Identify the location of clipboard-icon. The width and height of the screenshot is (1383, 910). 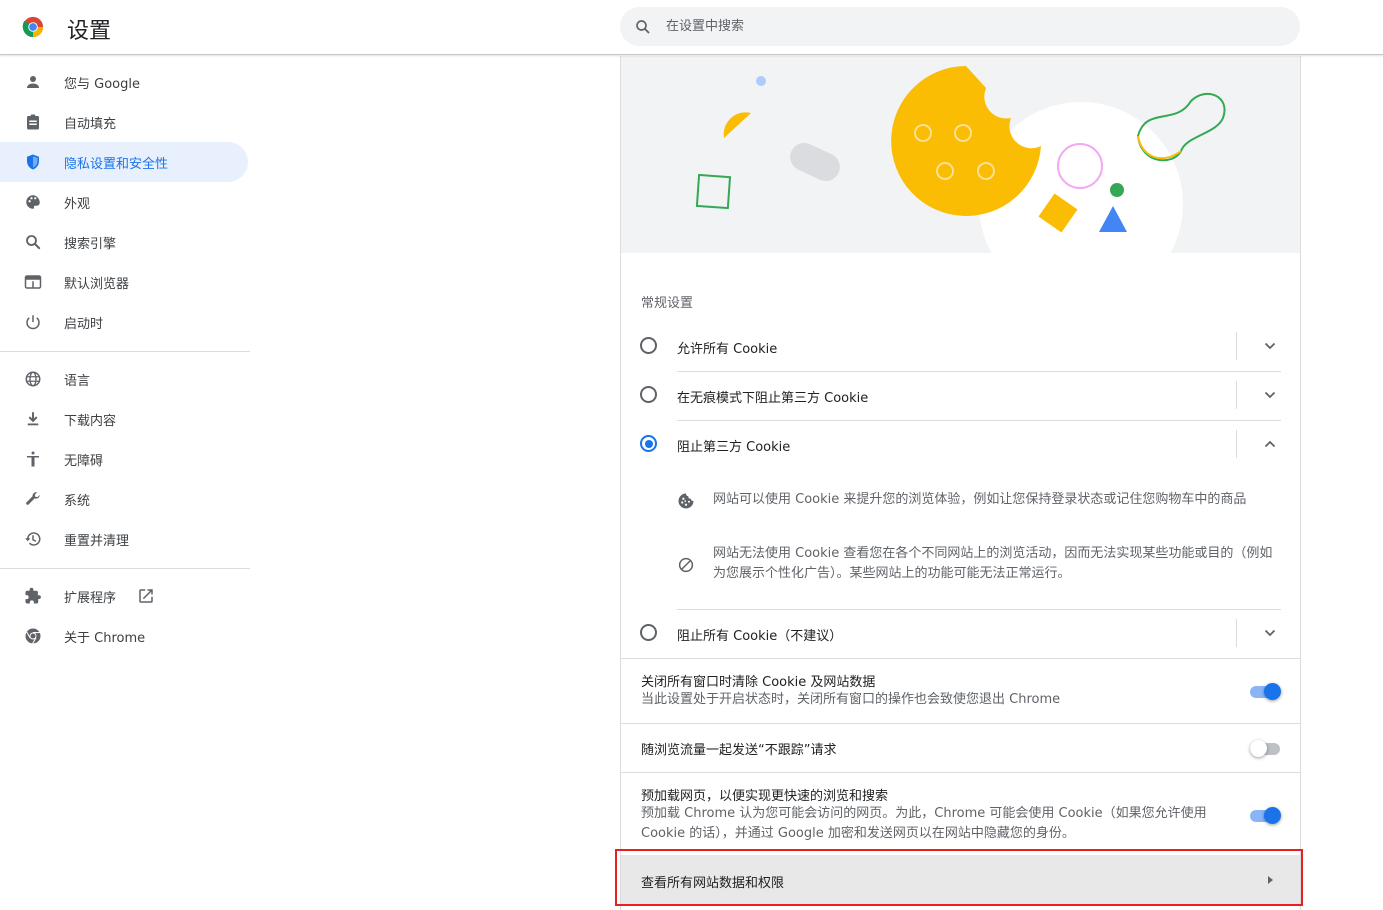
(33, 122).